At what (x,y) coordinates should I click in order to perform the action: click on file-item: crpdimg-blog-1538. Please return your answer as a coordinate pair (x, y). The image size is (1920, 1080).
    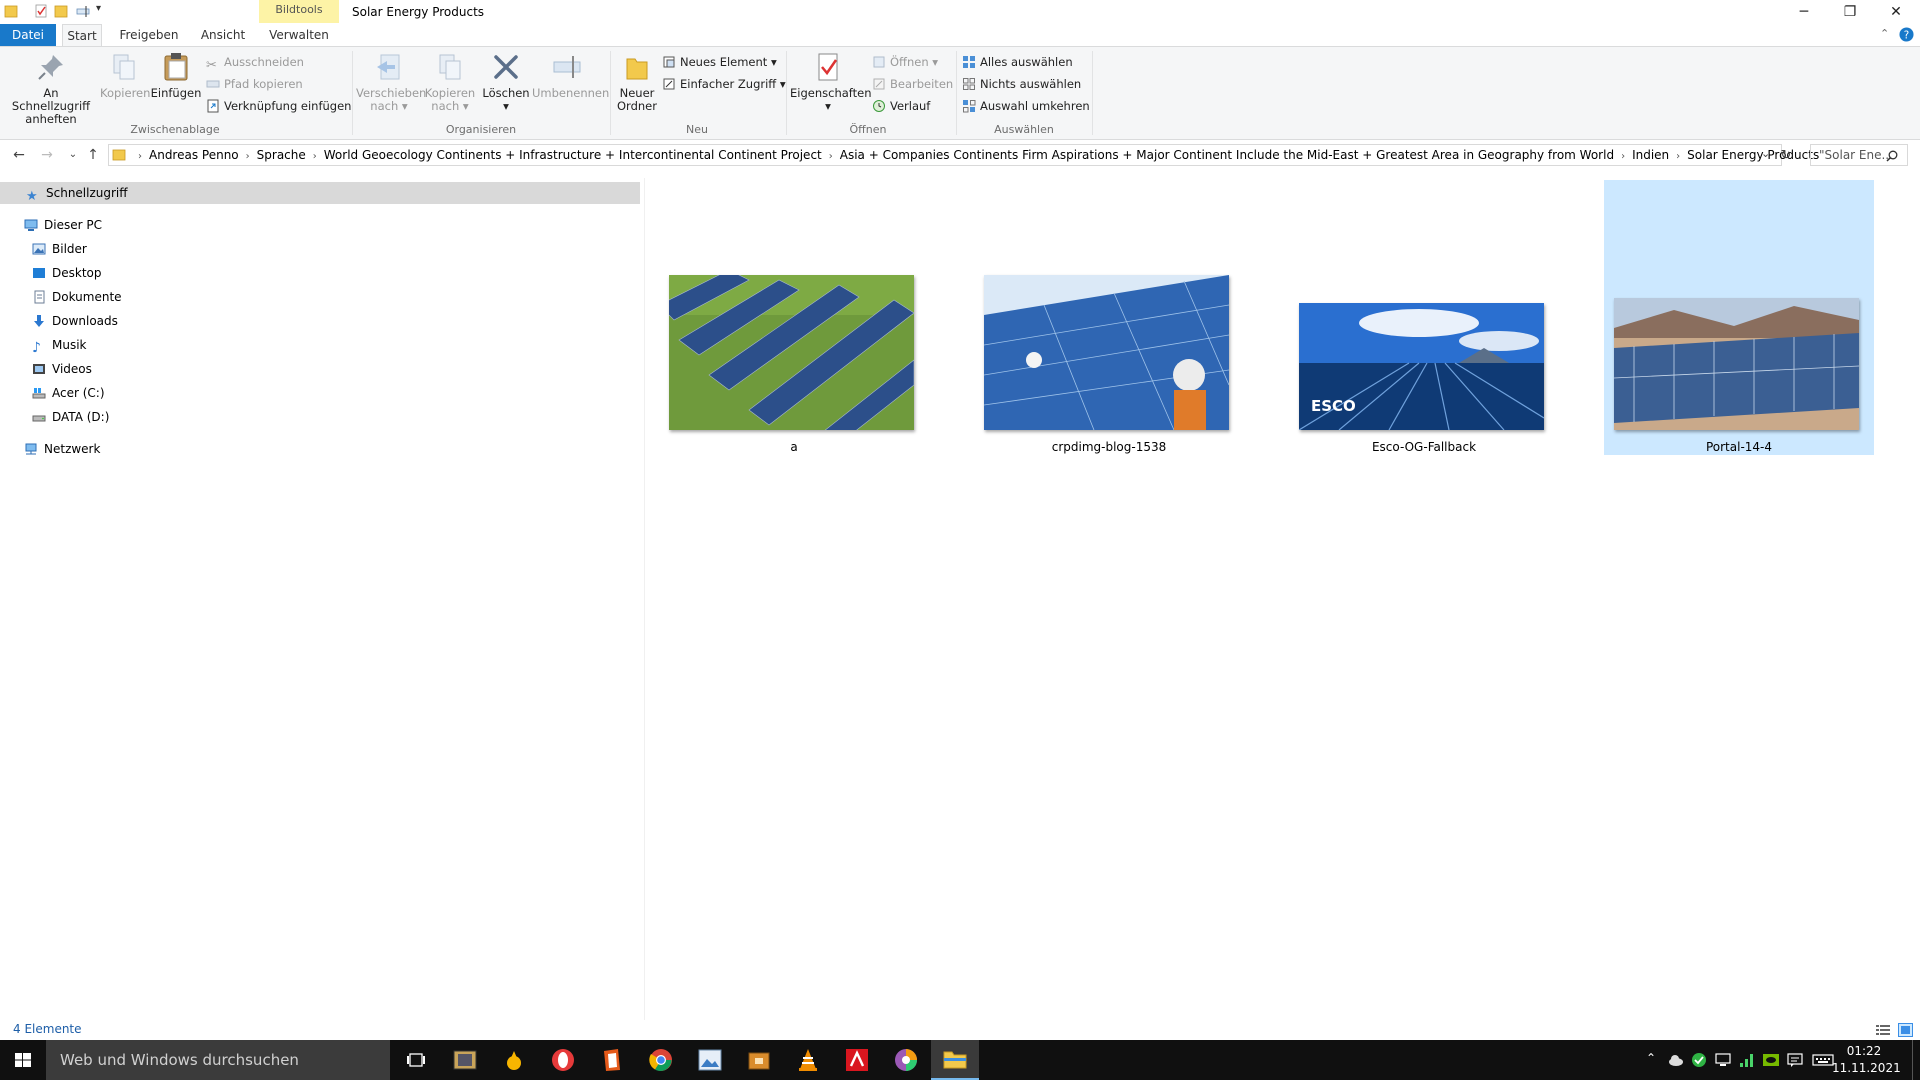
    Looking at the image, I should click on (1109, 317).